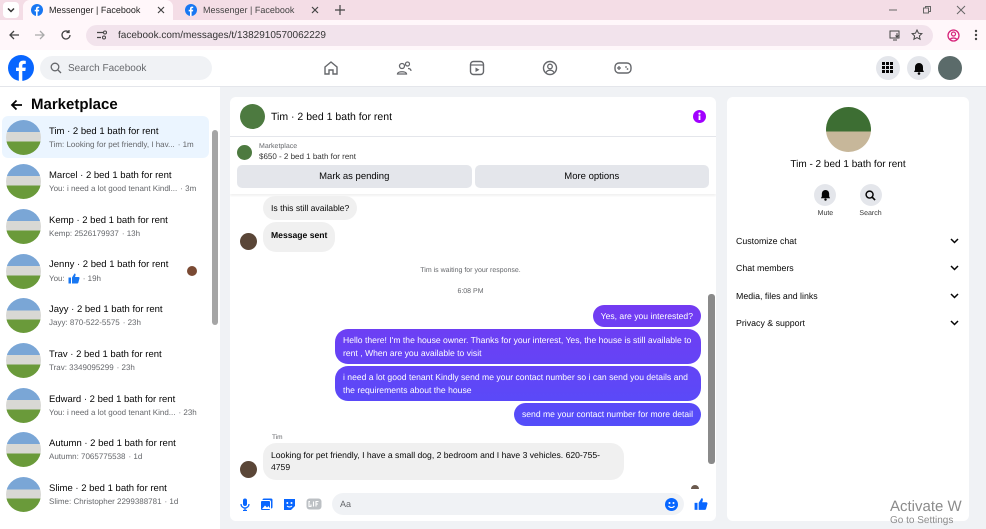 Image resolution: width=986 pixels, height=529 pixels. Describe the element at coordinates (508, 504) in the screenshot. I see `message-input: Aa` at that location.